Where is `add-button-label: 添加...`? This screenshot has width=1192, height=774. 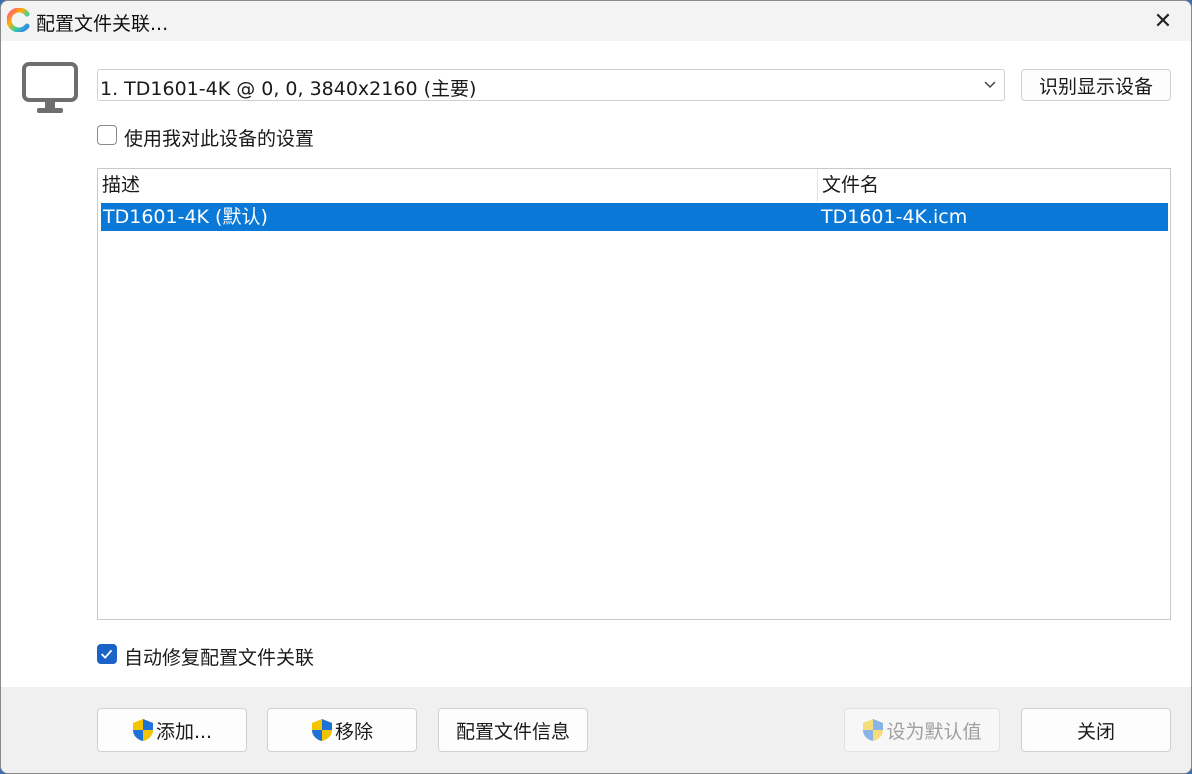 add-button-label: 添加... is located at coordinates (184, 731).